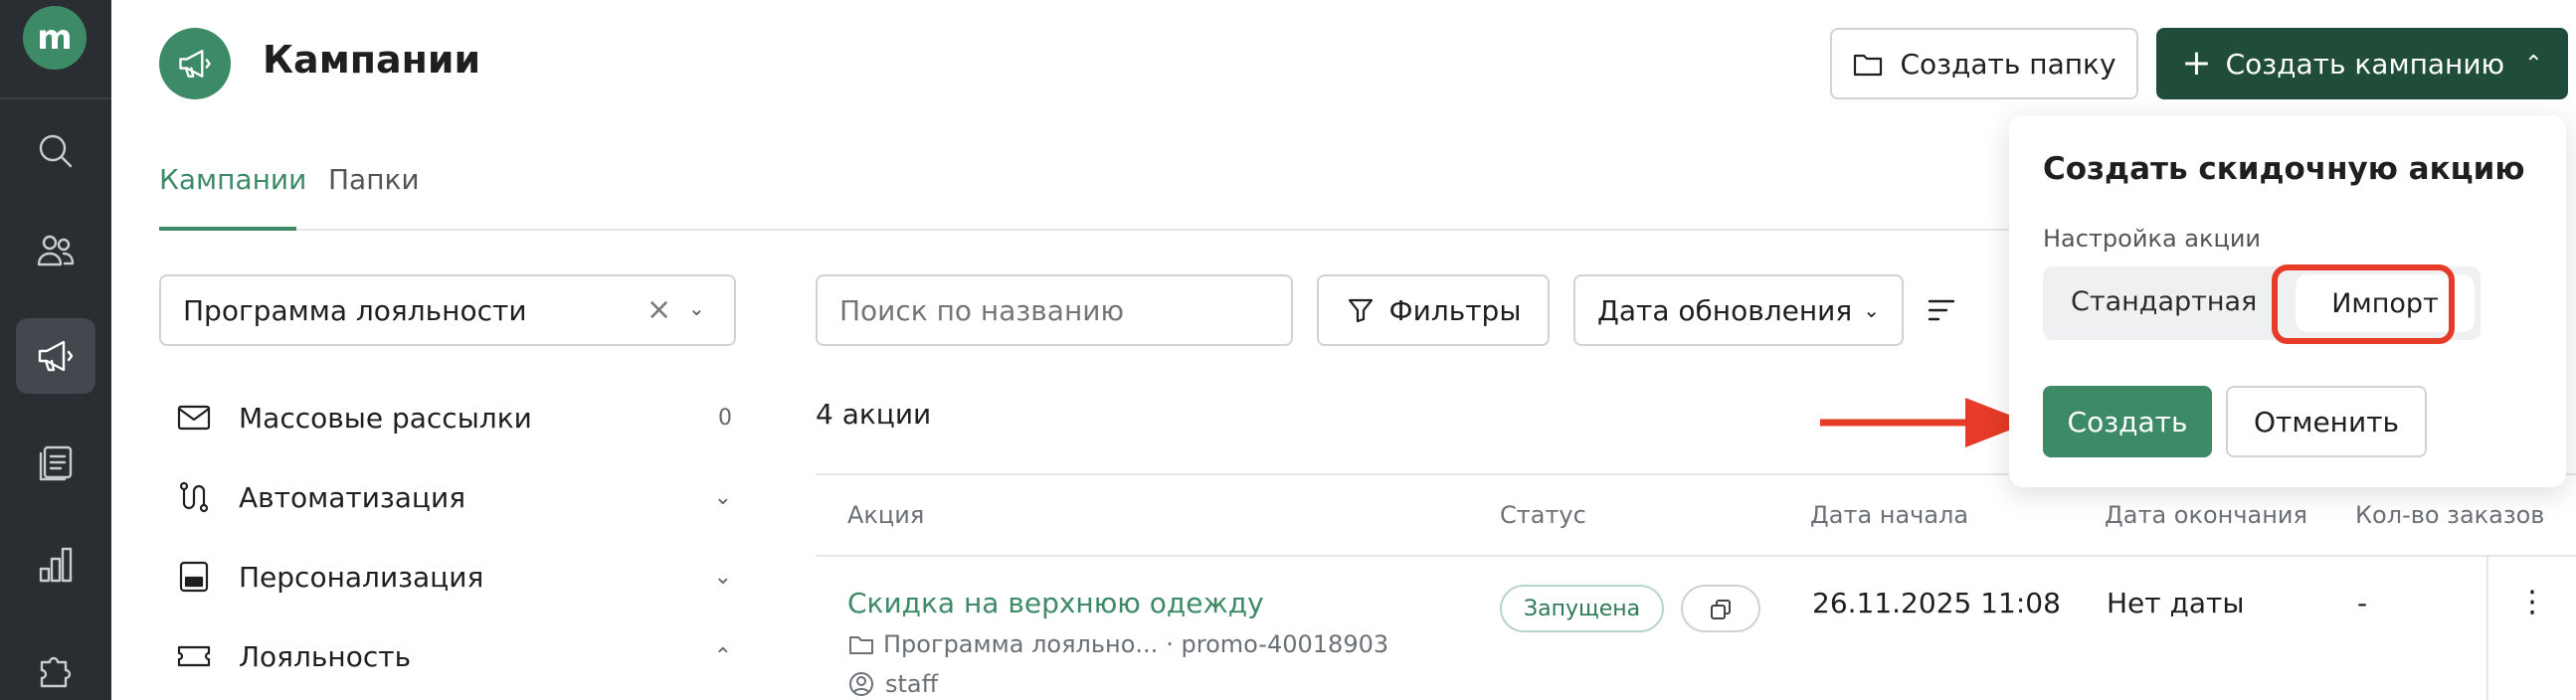  What do you see at coordinates (55, 98) in the screenshot?
I see `sidebar-divider` at bounding box center [55, 98].